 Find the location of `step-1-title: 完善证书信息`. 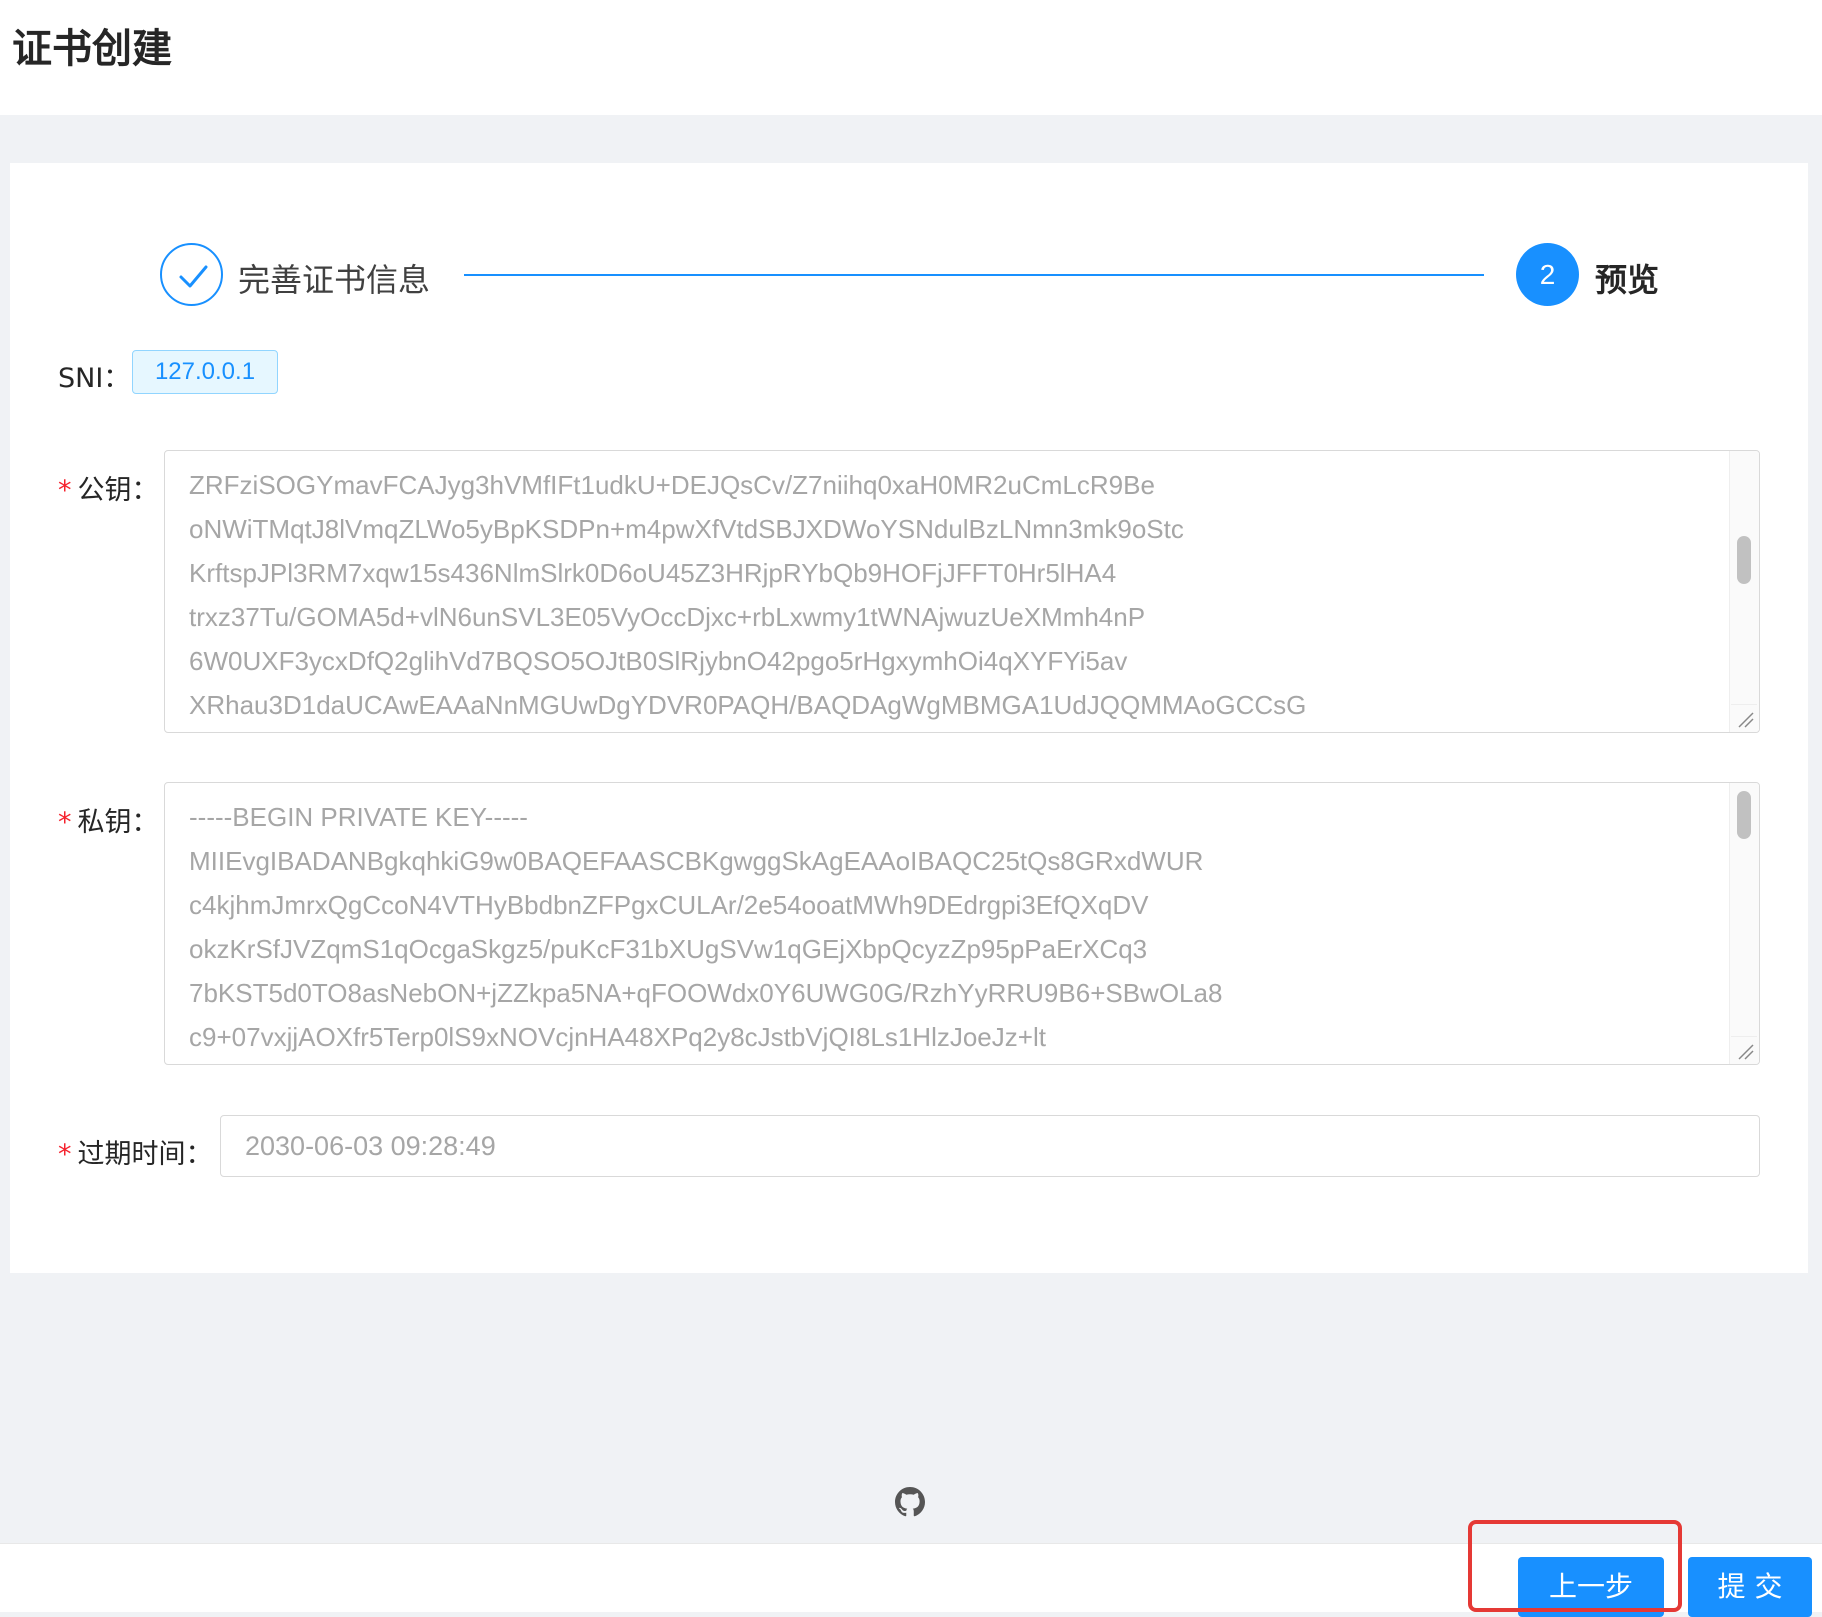

step-1-title: 完善证书信息 is located at coordinates (334, 280).